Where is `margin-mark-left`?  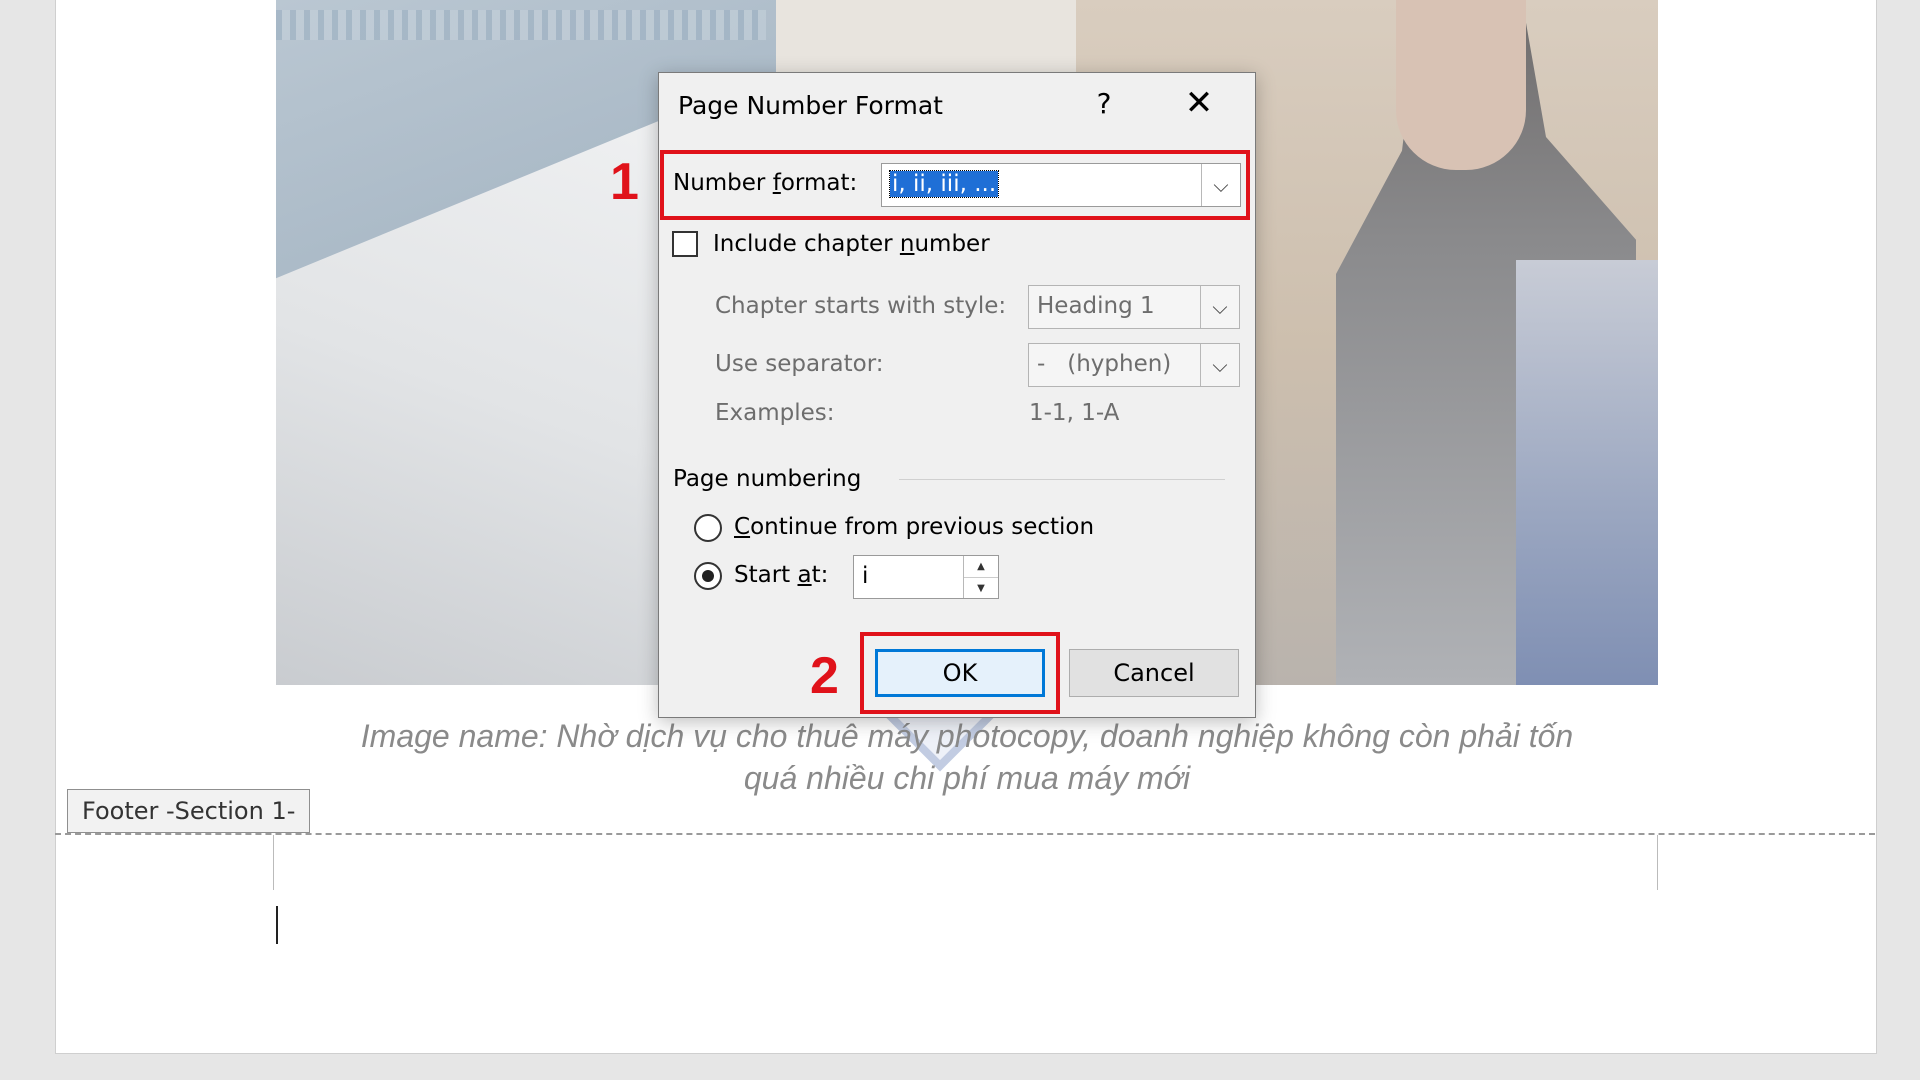 margin-mark-left is located at coordinates (273, 862).